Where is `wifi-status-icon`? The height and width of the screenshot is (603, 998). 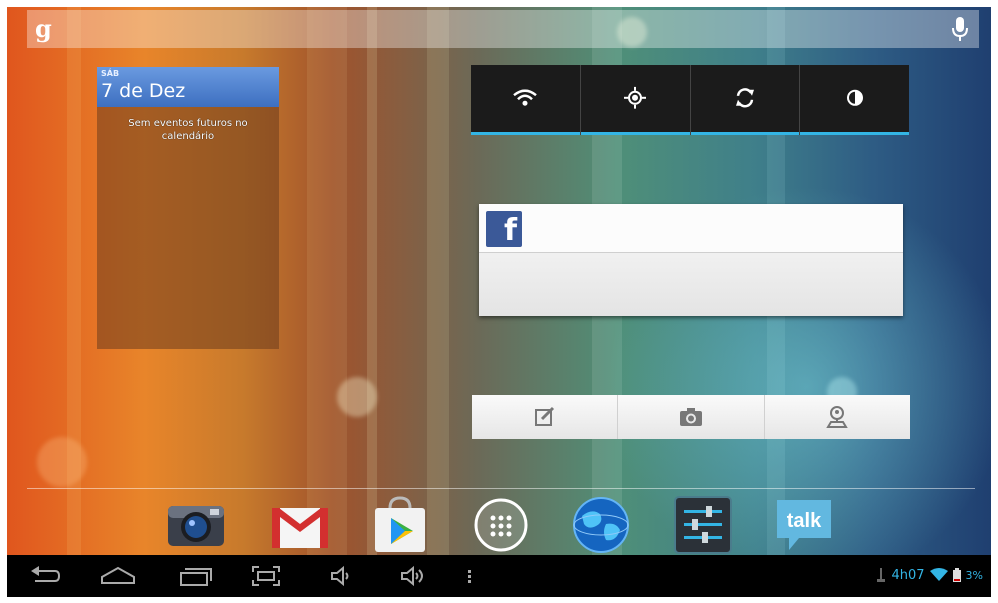 wifi-status-icon is located at coordinates (938, 574).